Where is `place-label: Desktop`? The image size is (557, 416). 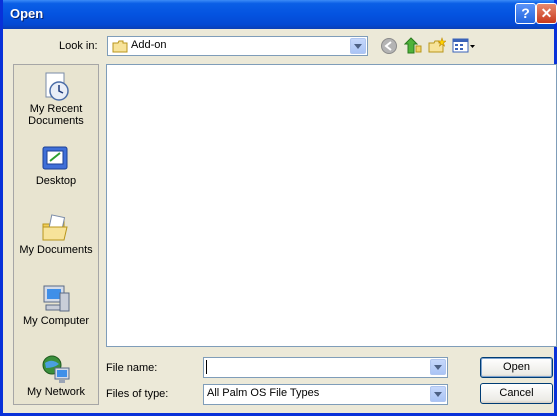 place-label: Desktop is located at coordinates (56, 181).